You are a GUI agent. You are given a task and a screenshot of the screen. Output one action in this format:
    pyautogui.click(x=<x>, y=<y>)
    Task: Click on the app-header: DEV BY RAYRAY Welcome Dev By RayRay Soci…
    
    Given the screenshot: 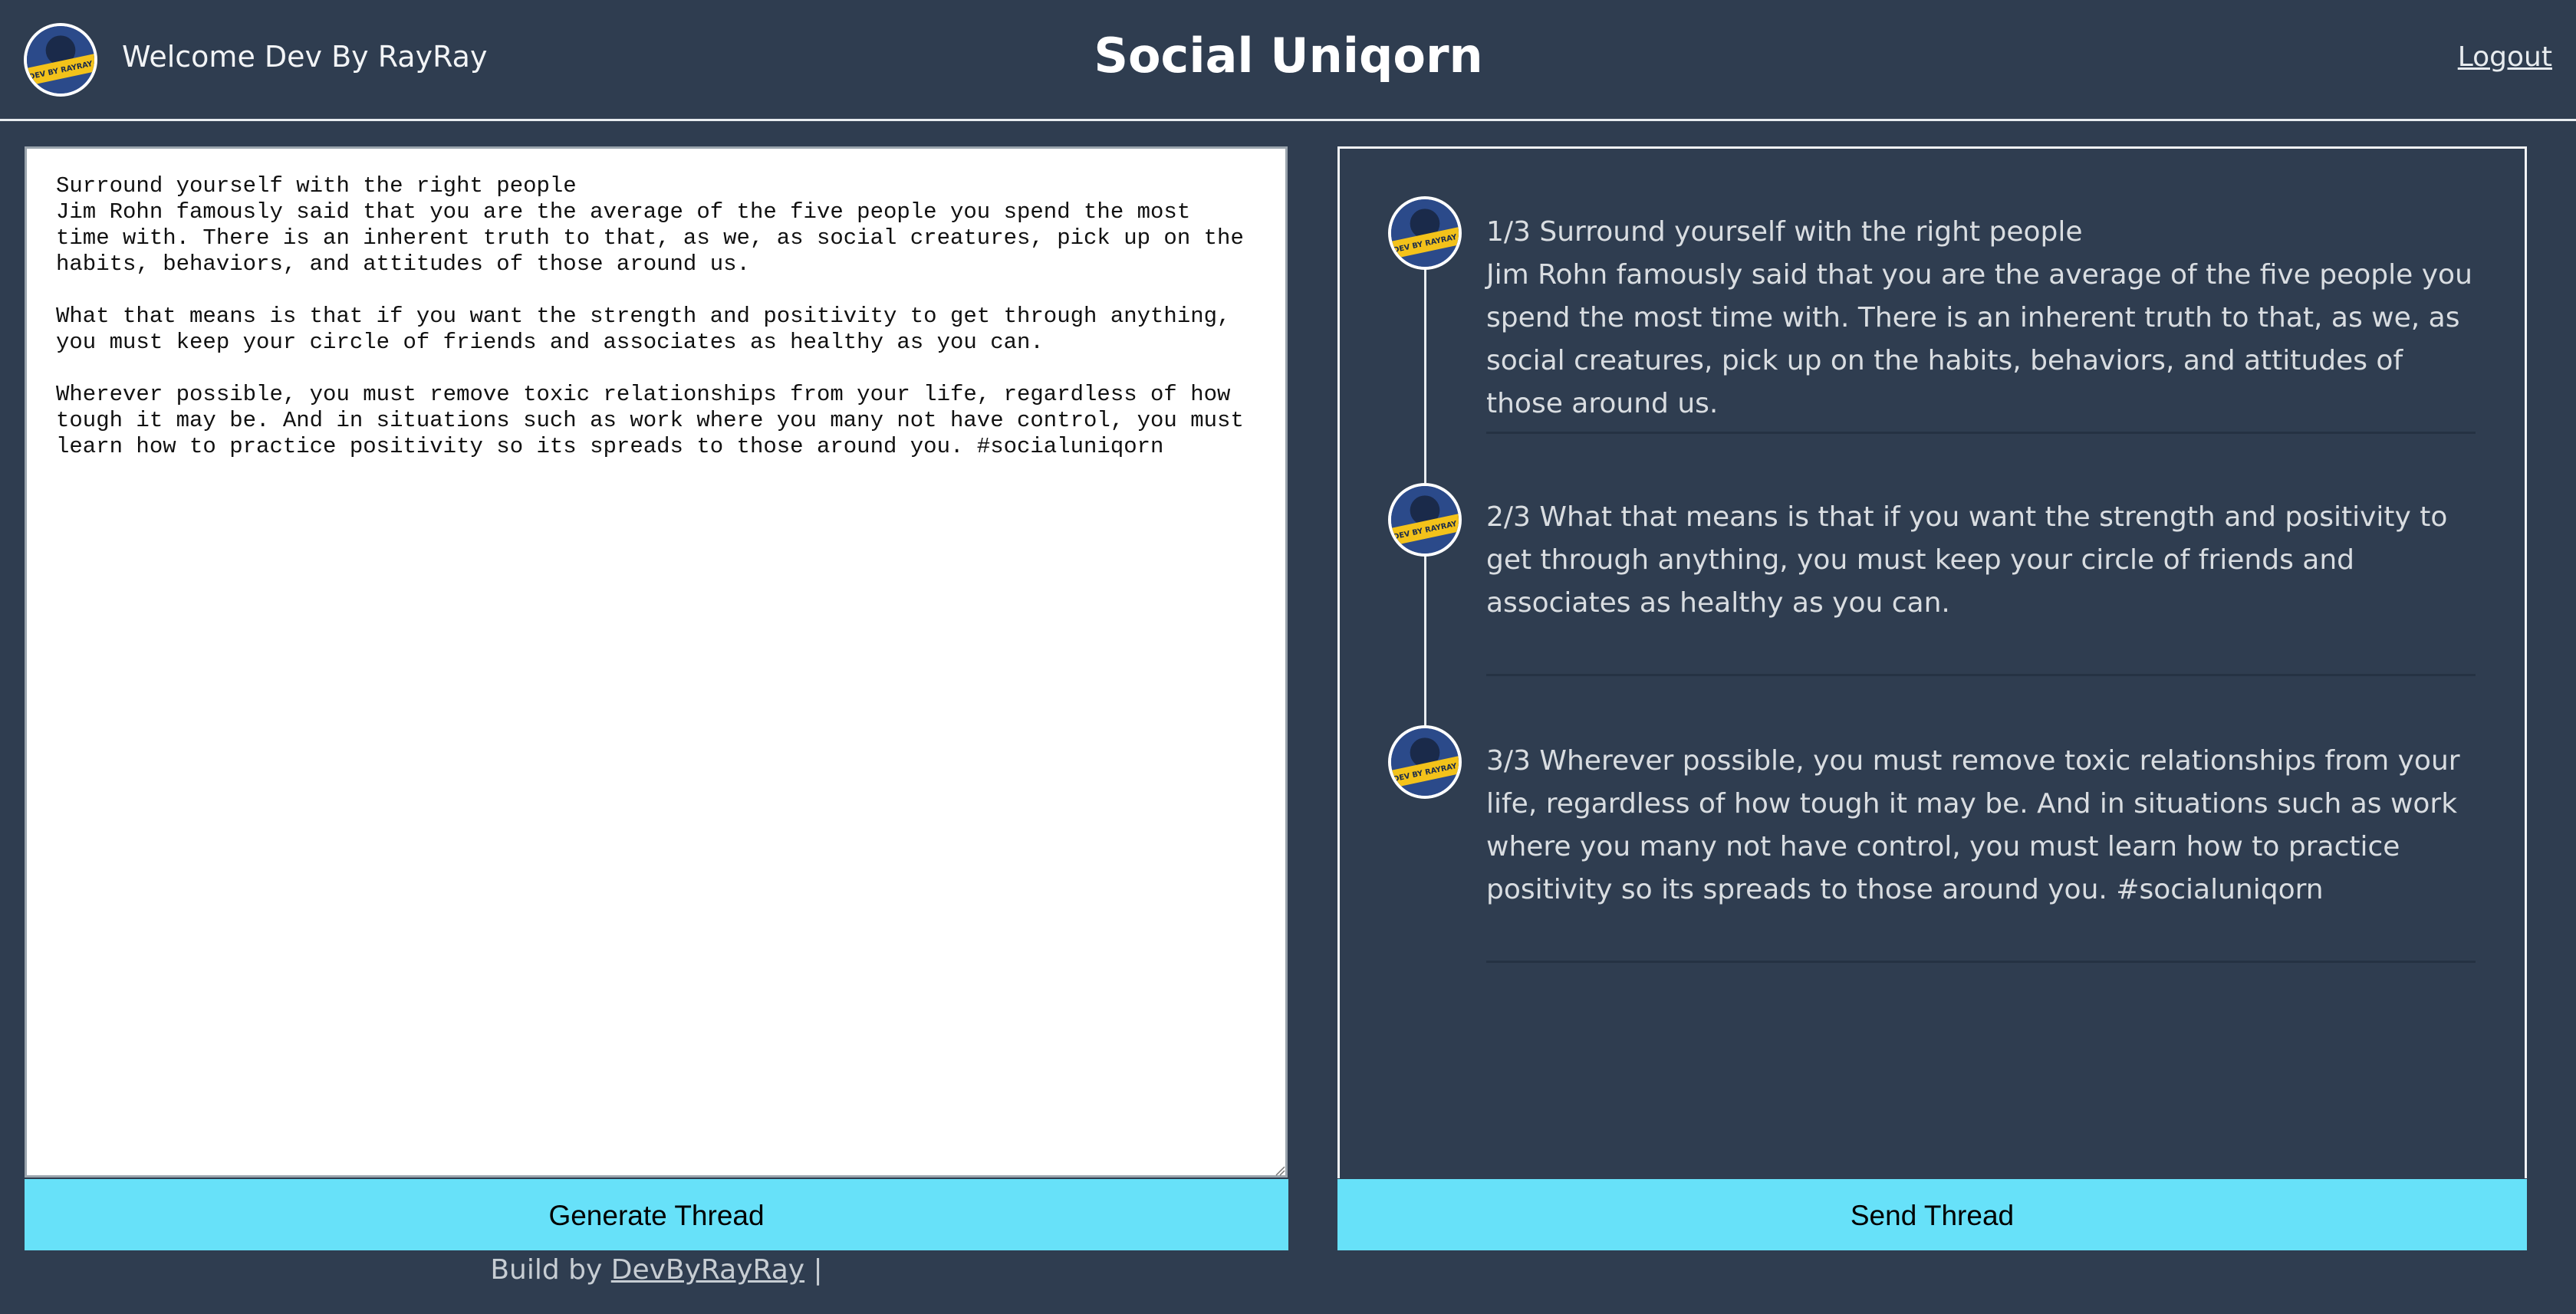 What is the action you would take?
    pyautogui.click(x=1288, y=60)
    